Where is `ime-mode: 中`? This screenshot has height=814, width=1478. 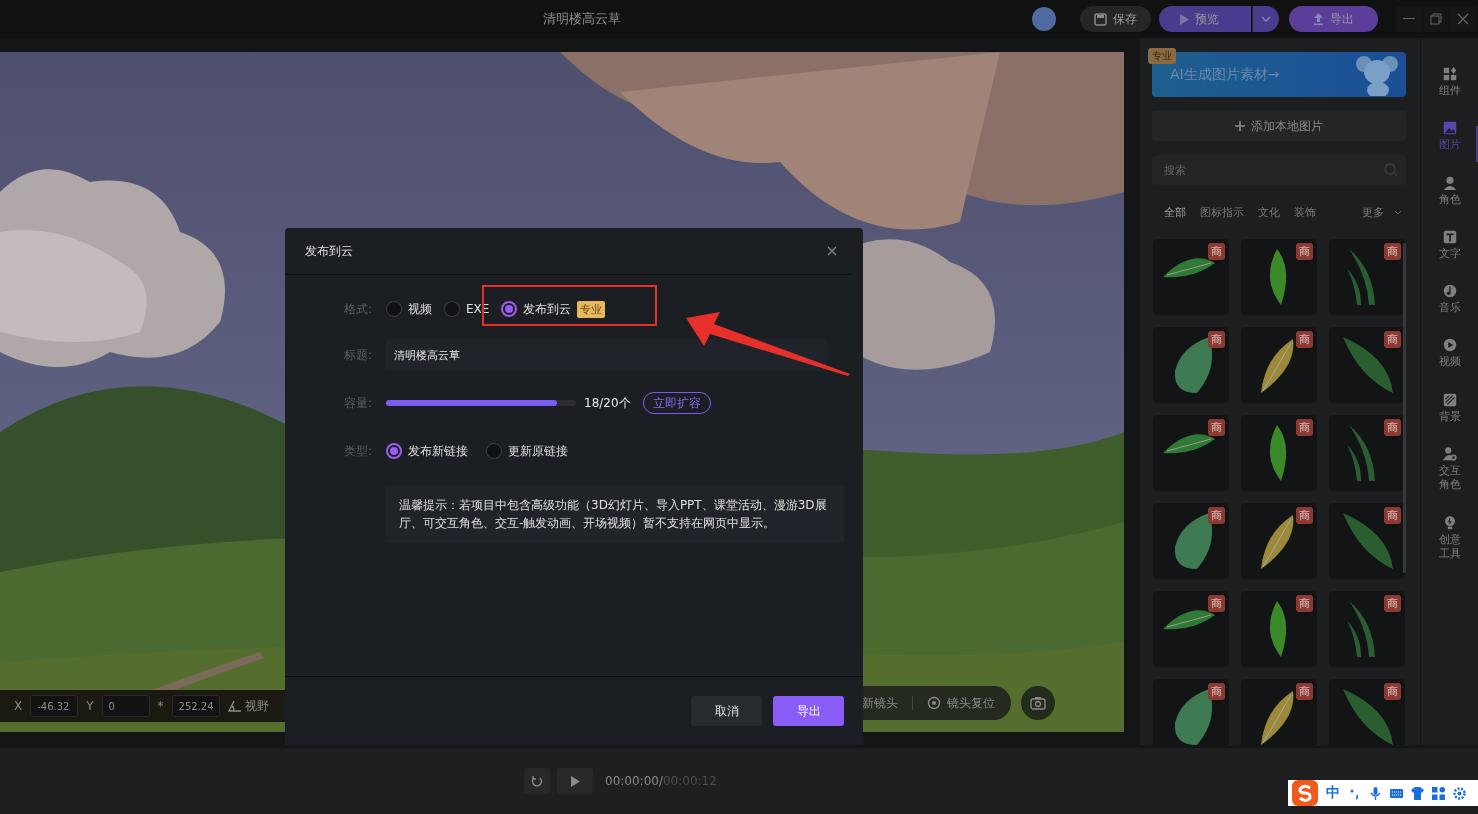
ime-mode: 中 is located at coordinates (1333, 793).